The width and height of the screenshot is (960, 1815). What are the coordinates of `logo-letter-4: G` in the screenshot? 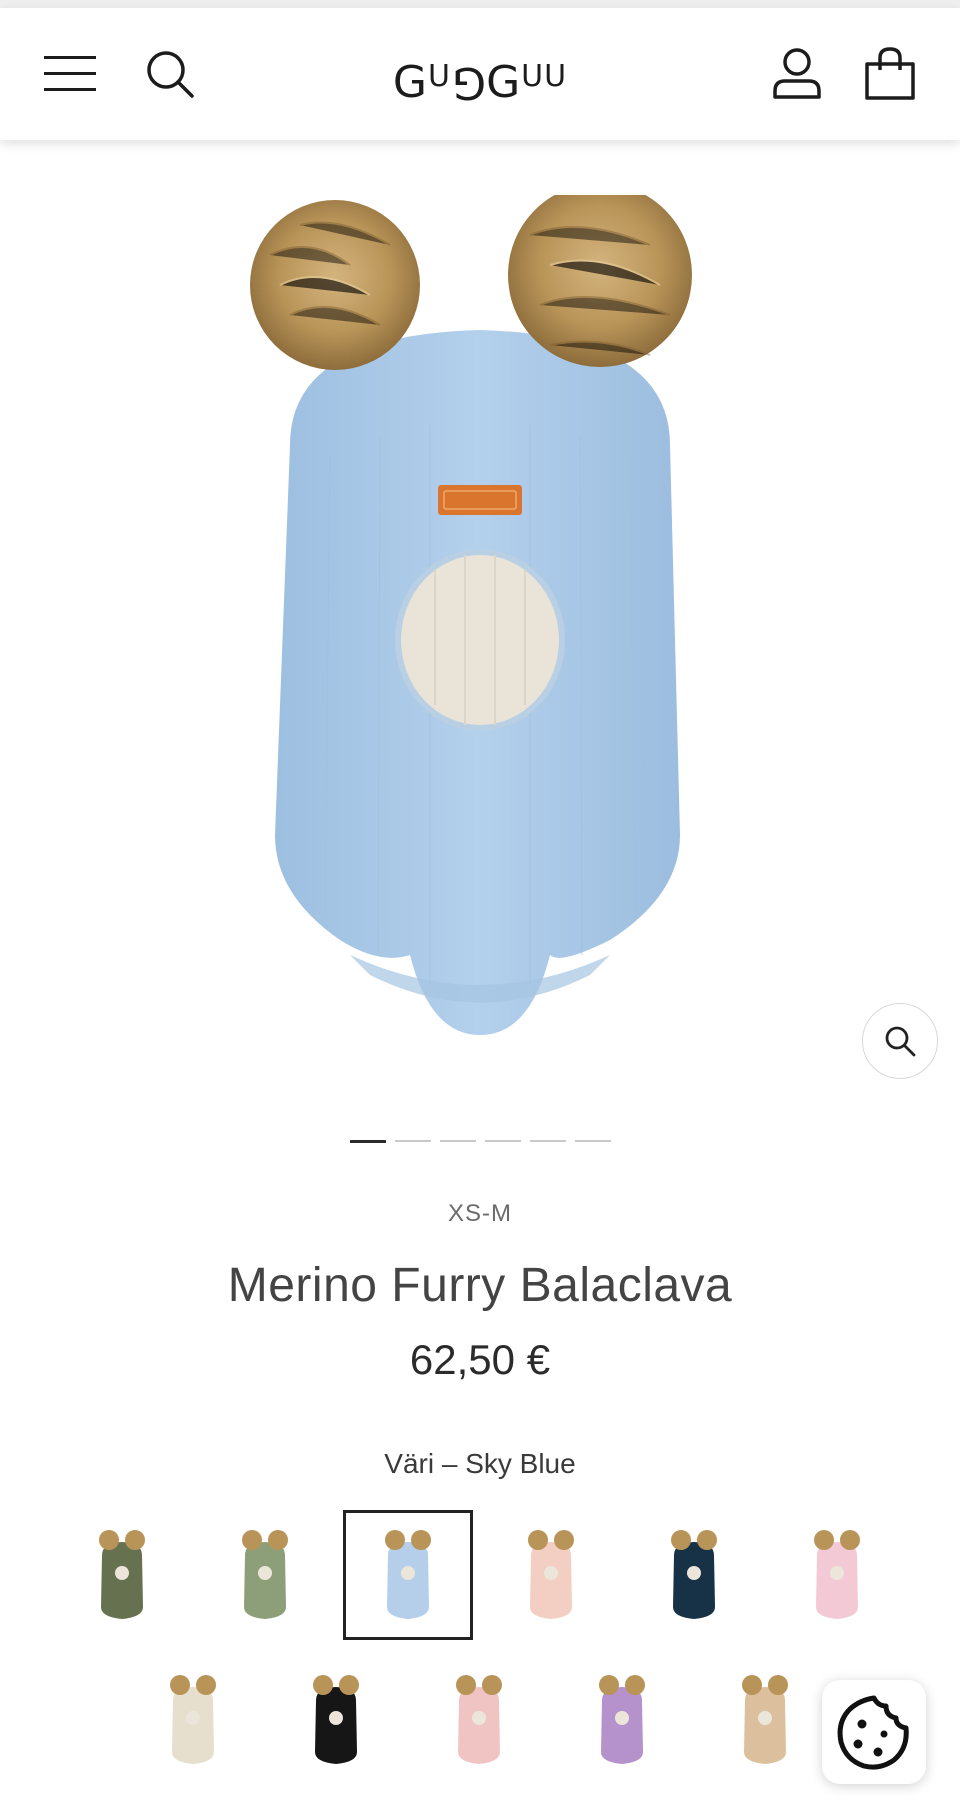 It's located at (504, 82).